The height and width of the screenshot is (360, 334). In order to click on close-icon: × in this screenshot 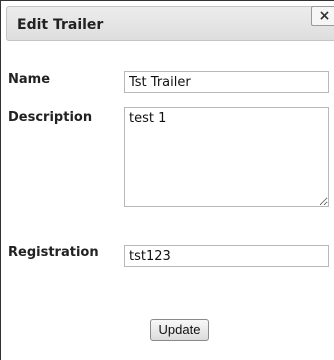, I will do `click(324, 16)`.